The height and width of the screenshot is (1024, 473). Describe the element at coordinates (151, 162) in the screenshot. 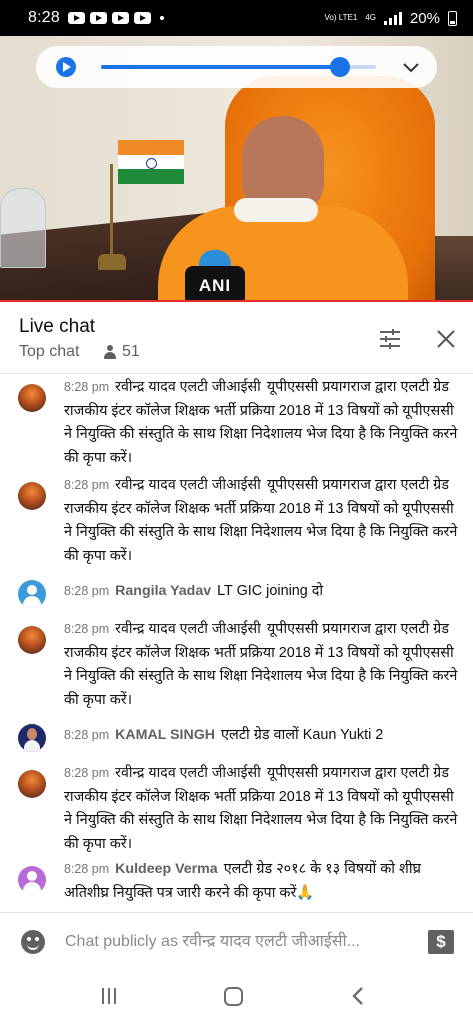

I see `indian-flag` at that location.